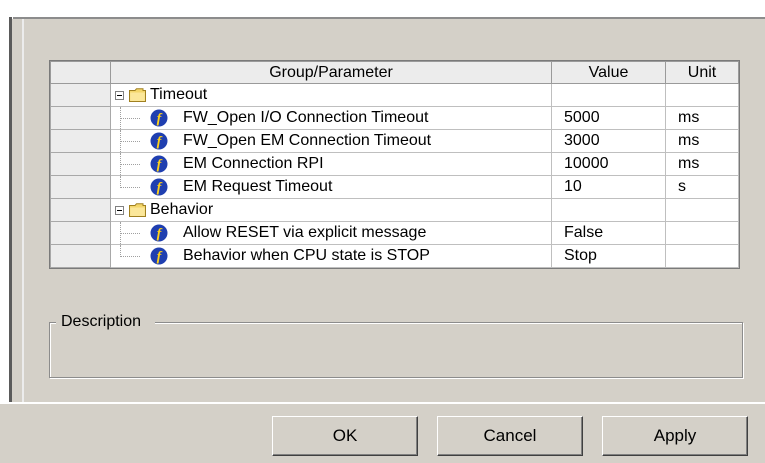 This screenshot has height=463, width=765. I want to click on param-value: False, so click(608, 233).